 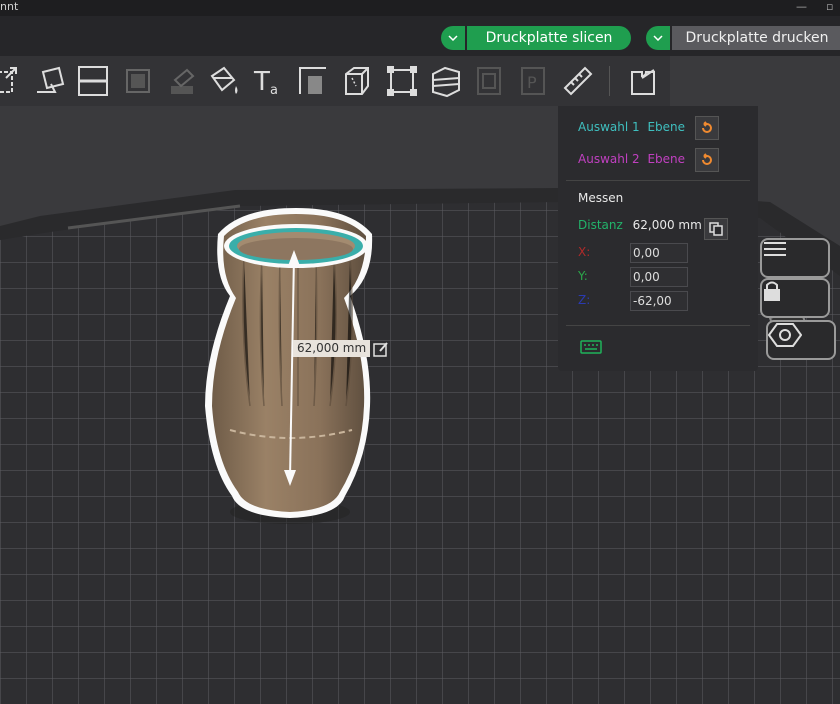 What do you see at coordinates (643, 81) in the screenshot?
I see `assembly-icon` at bounding box center [643, 81].